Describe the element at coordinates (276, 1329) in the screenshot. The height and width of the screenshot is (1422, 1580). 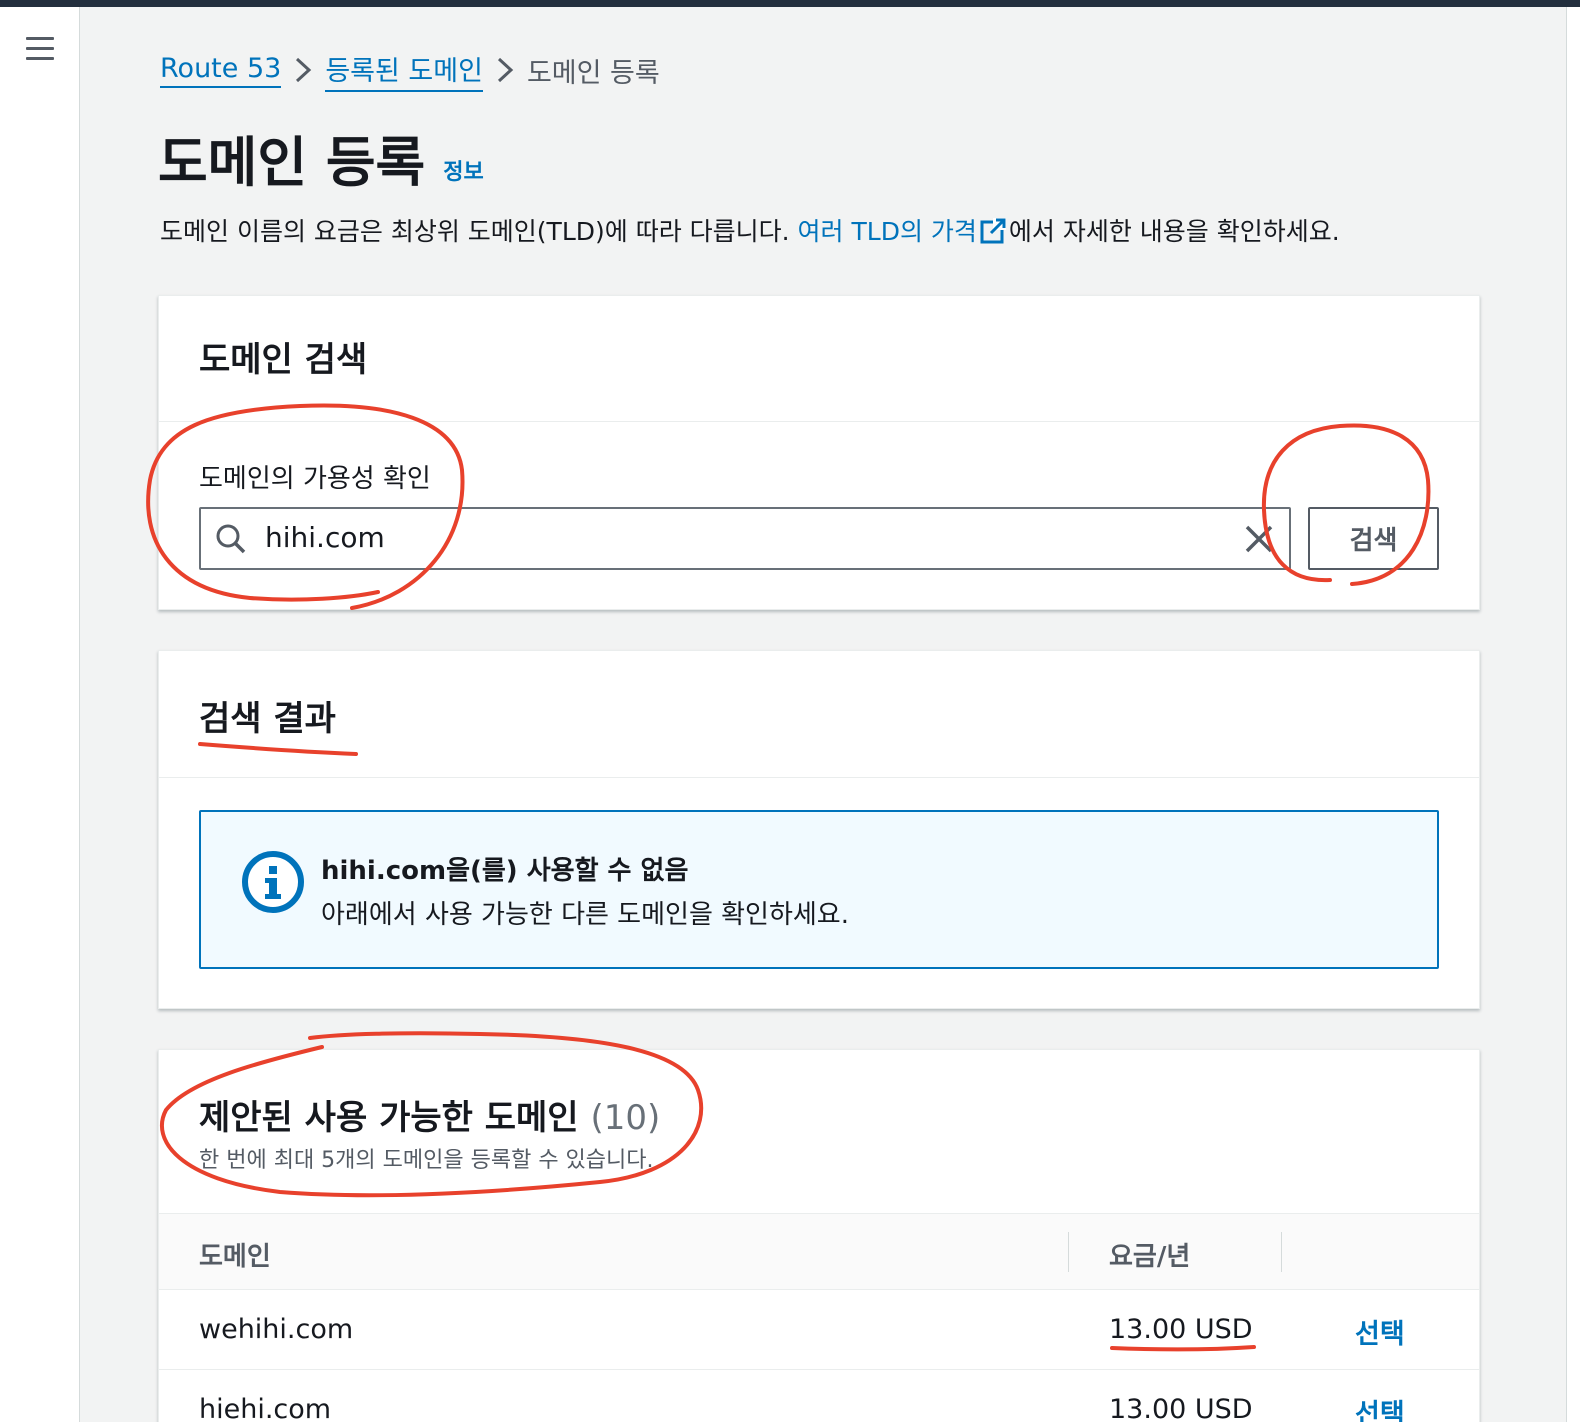
I see `domain-cell: wehihi.com` at that location.